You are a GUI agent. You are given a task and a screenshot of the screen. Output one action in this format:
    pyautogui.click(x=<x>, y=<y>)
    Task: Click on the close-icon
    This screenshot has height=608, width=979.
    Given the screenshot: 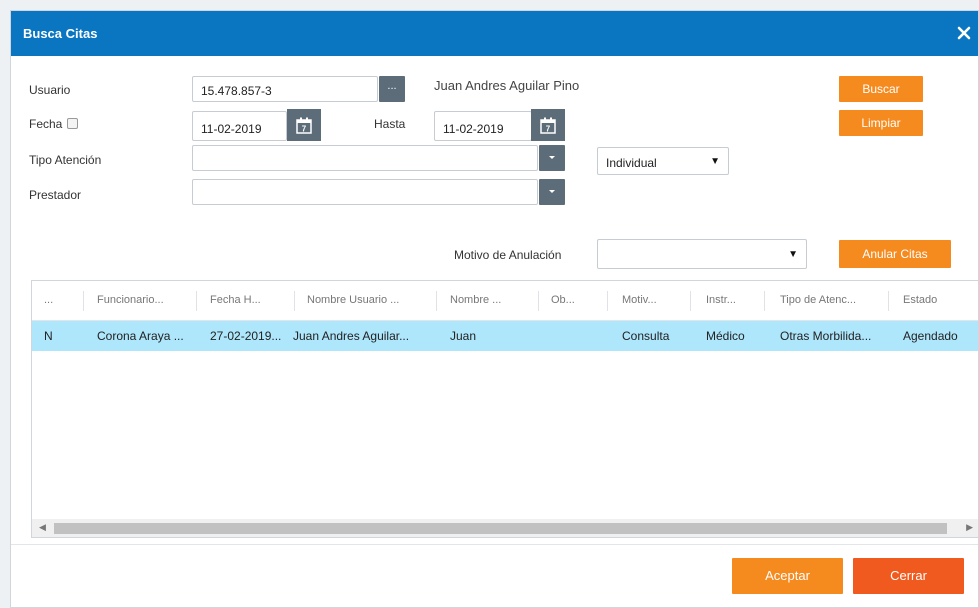 What is the action you would take?
    pyautogui.click(x=964, y=33)
    